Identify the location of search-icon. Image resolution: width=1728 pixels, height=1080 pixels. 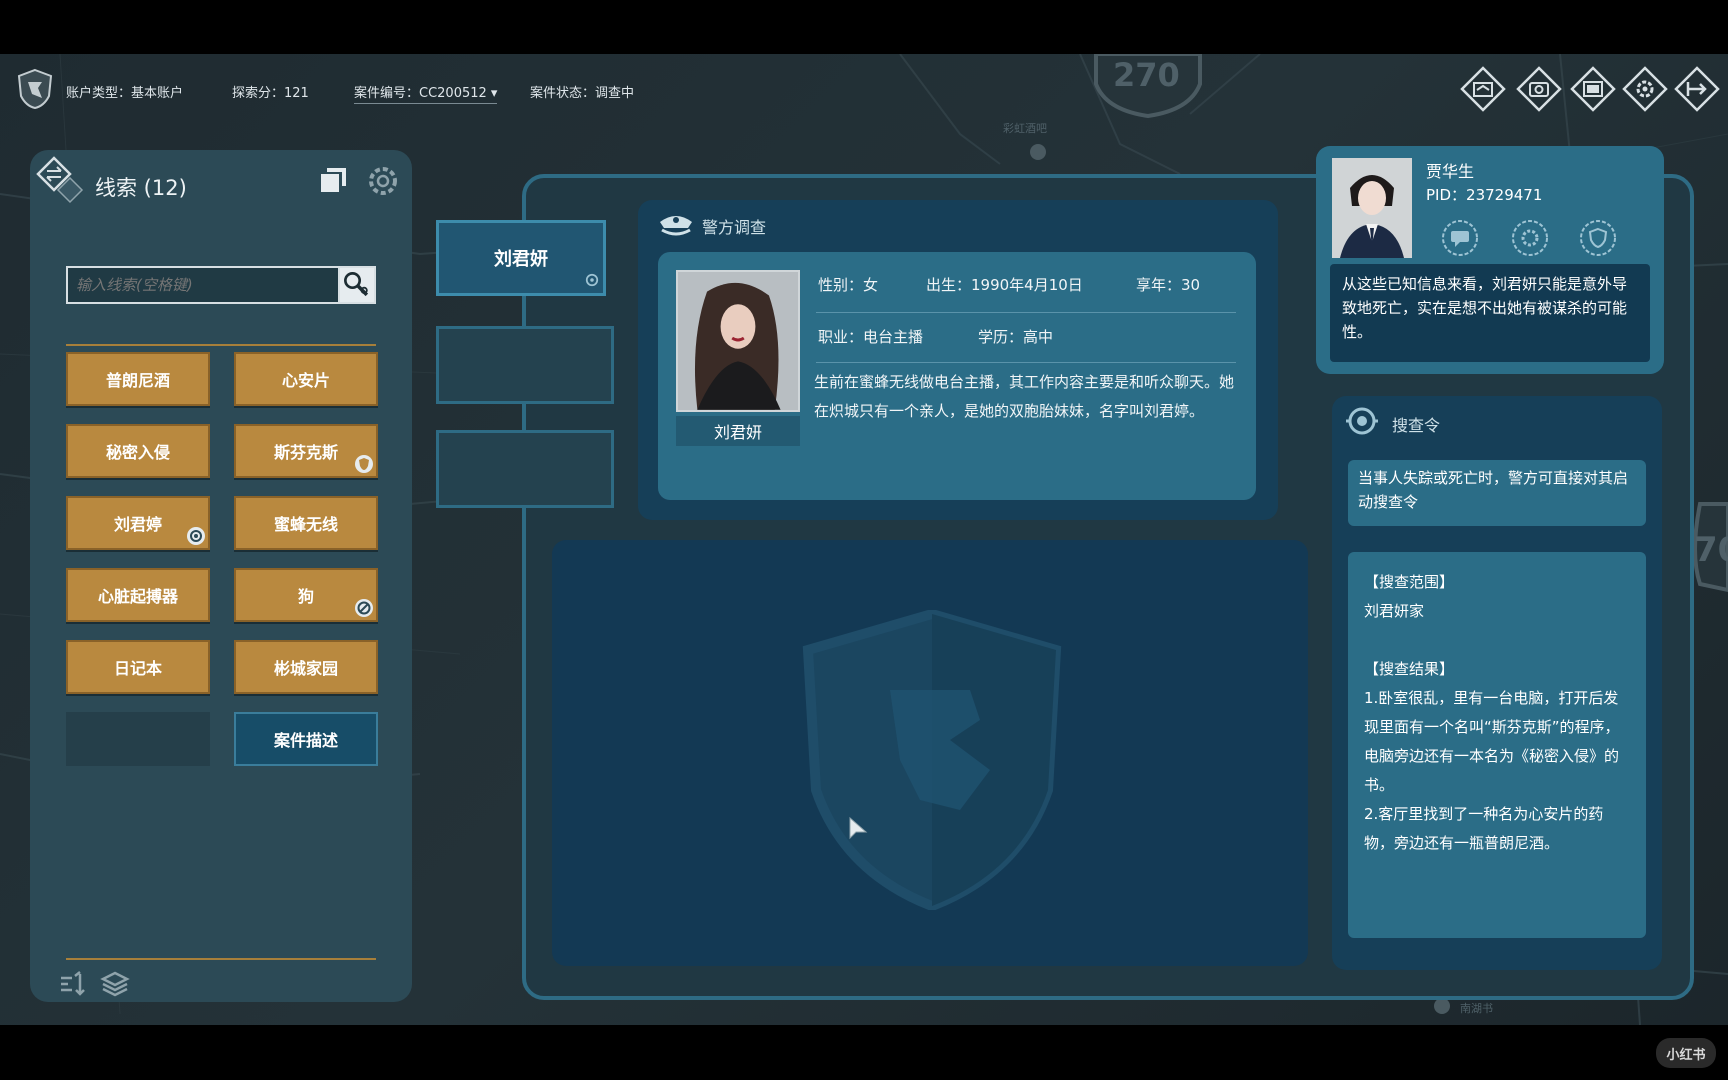
(356, 284).